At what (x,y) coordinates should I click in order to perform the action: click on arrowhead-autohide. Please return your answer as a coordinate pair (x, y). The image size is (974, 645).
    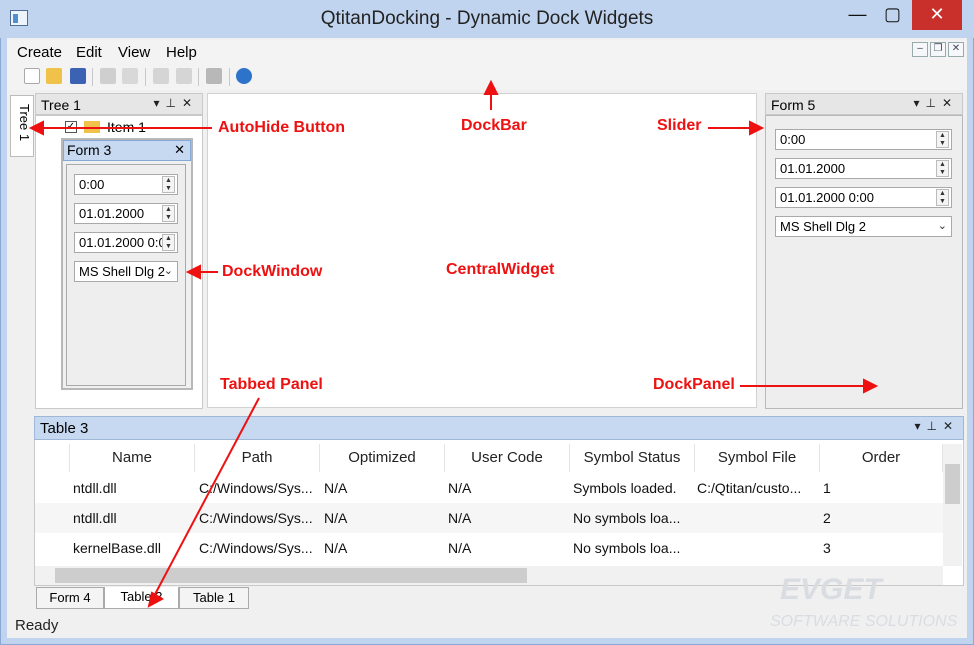
    Looking at the image, I should click on (36, 128).